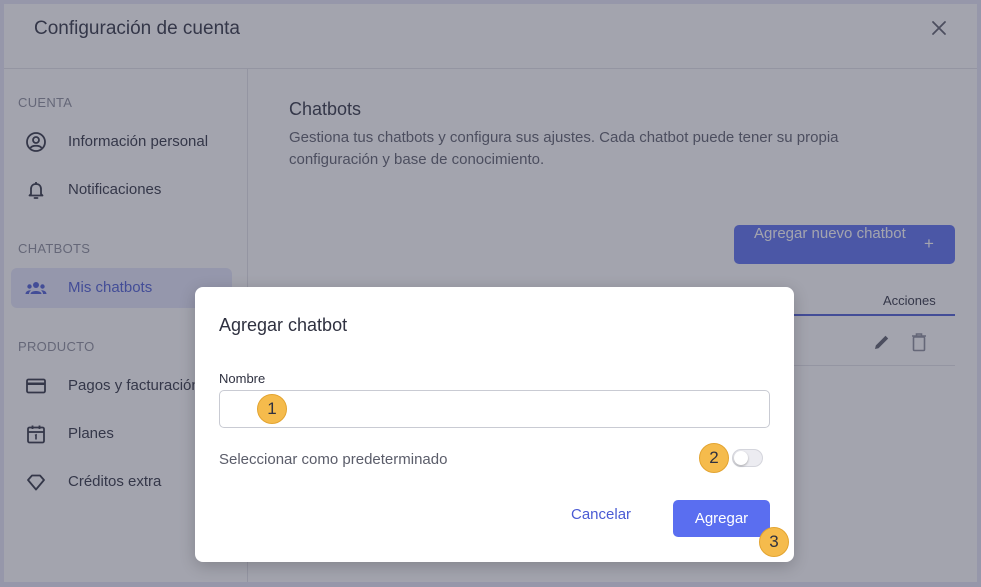  What do you see at coordinates (601, 514) in the screenshot?
I see `cancel-button: Cancelar` at bounding box center [601, 514].